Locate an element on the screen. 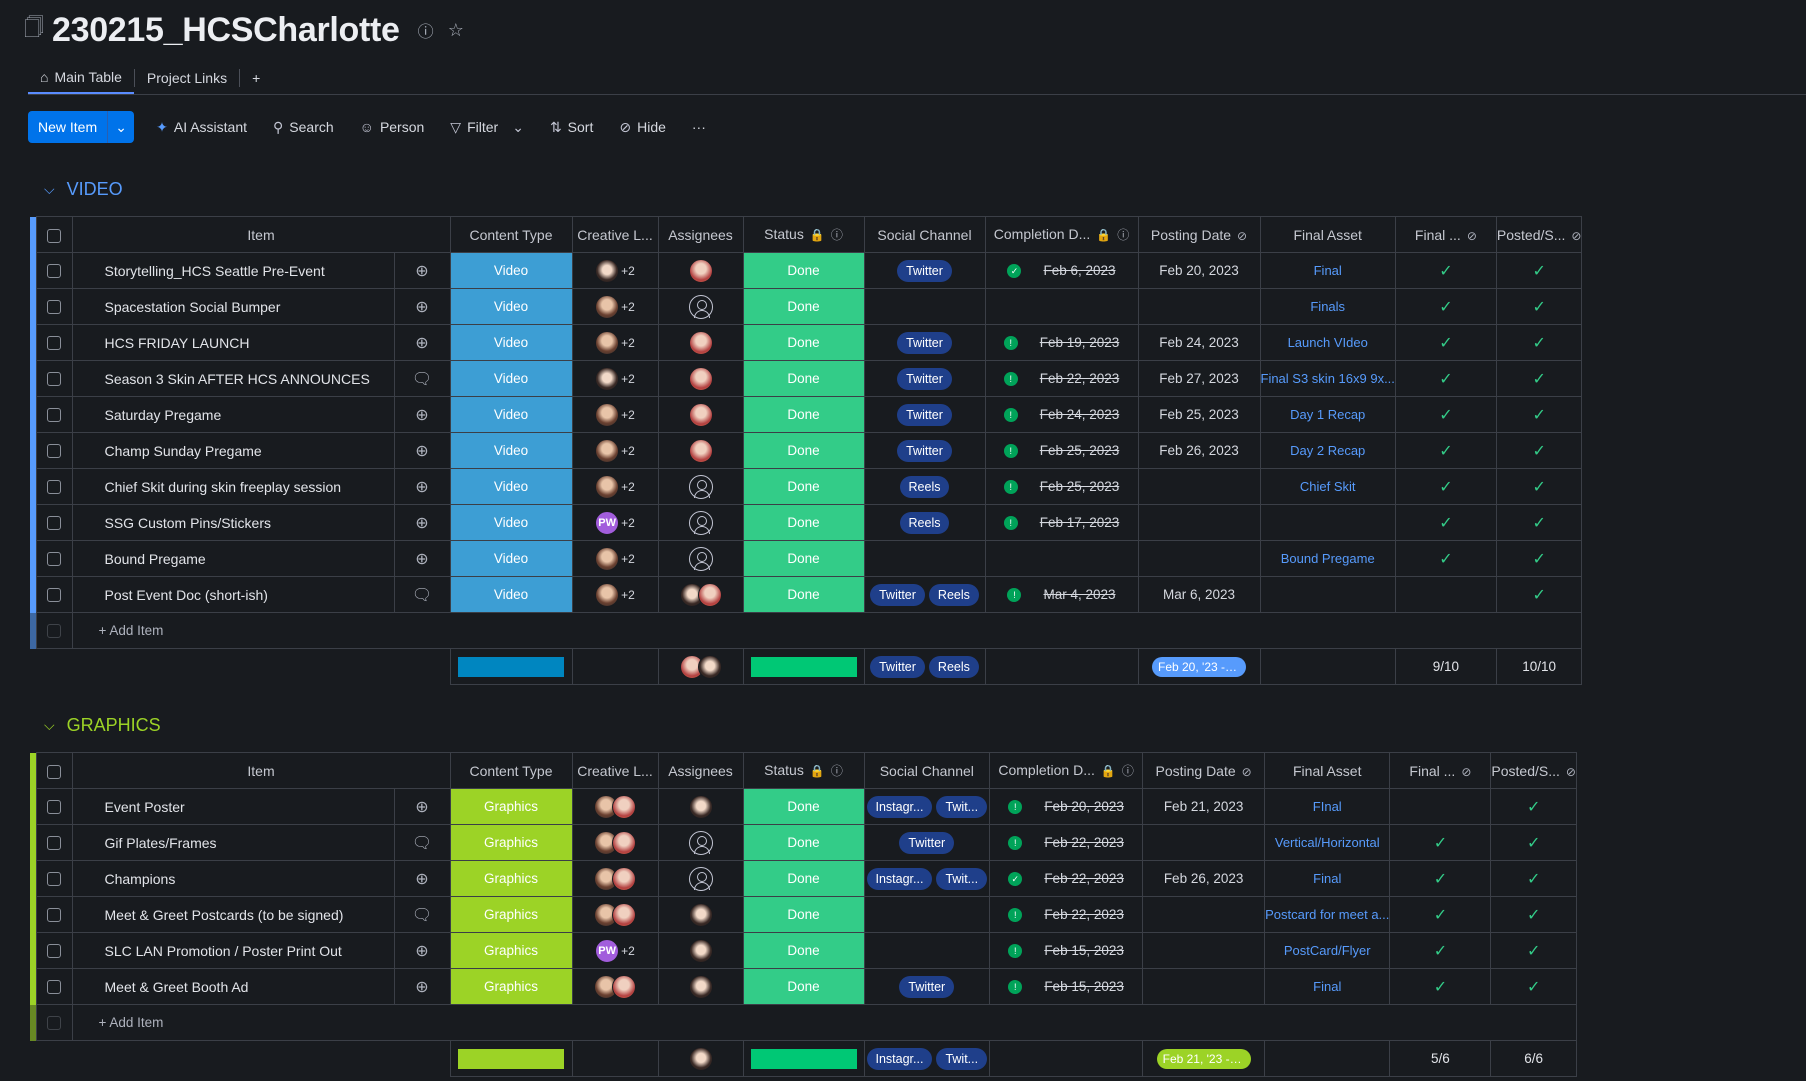 This screenshot has height=1081, width=1806. final-asset-link: Bound Pregame is located at coordinates (1328, 558).